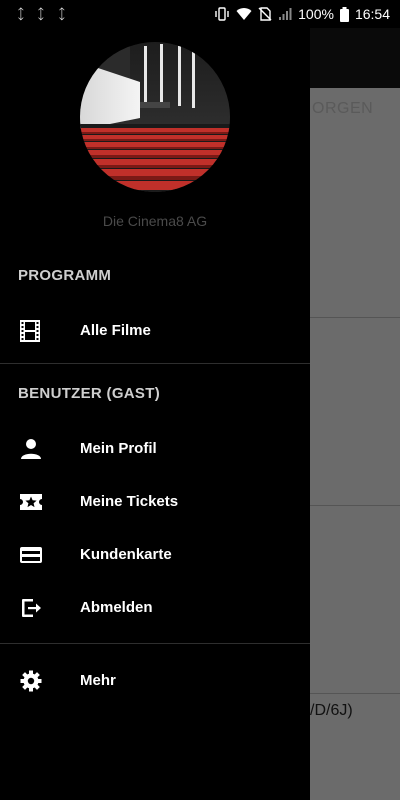 This screenshot has width=400, height=800. I want to click on status-bar-left-icons: ⤢ ⤢ ⤢, so click(35, 14).